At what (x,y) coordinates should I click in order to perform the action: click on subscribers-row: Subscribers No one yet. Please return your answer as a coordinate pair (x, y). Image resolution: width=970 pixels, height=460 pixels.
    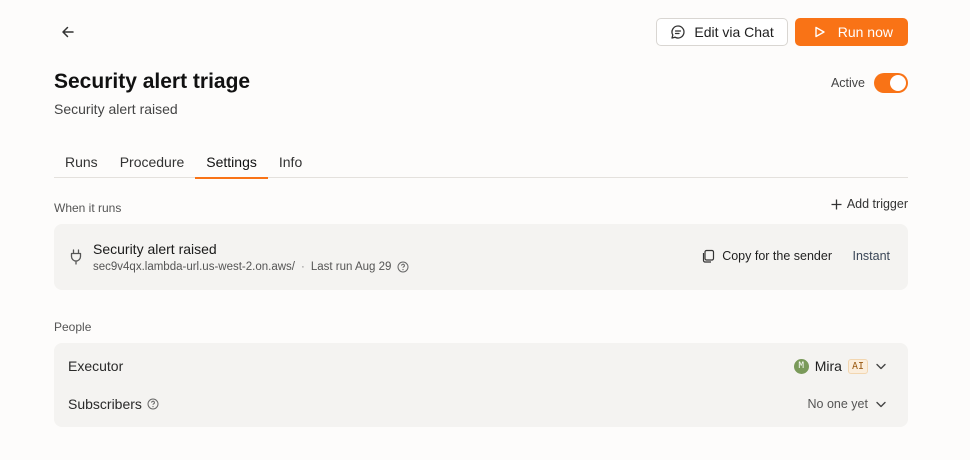
    Looking at the image, I should click on (481, 404).